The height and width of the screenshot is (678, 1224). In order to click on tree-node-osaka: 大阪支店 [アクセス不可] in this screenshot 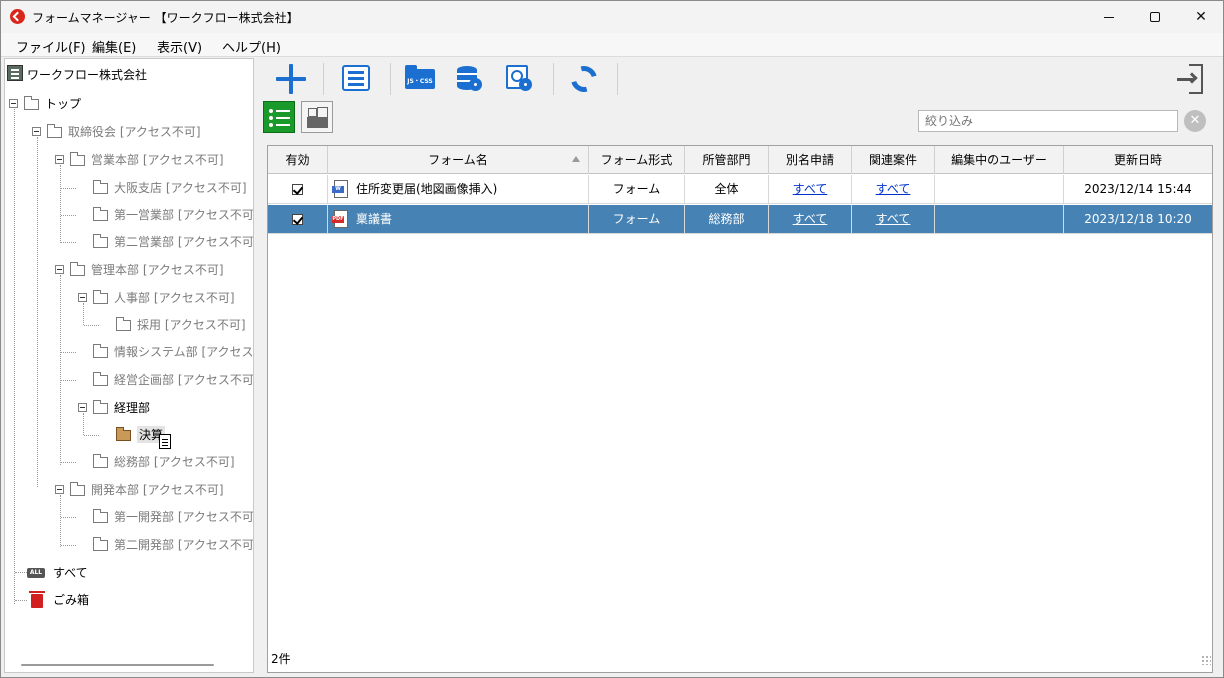, I will do `click(157, 188)`.